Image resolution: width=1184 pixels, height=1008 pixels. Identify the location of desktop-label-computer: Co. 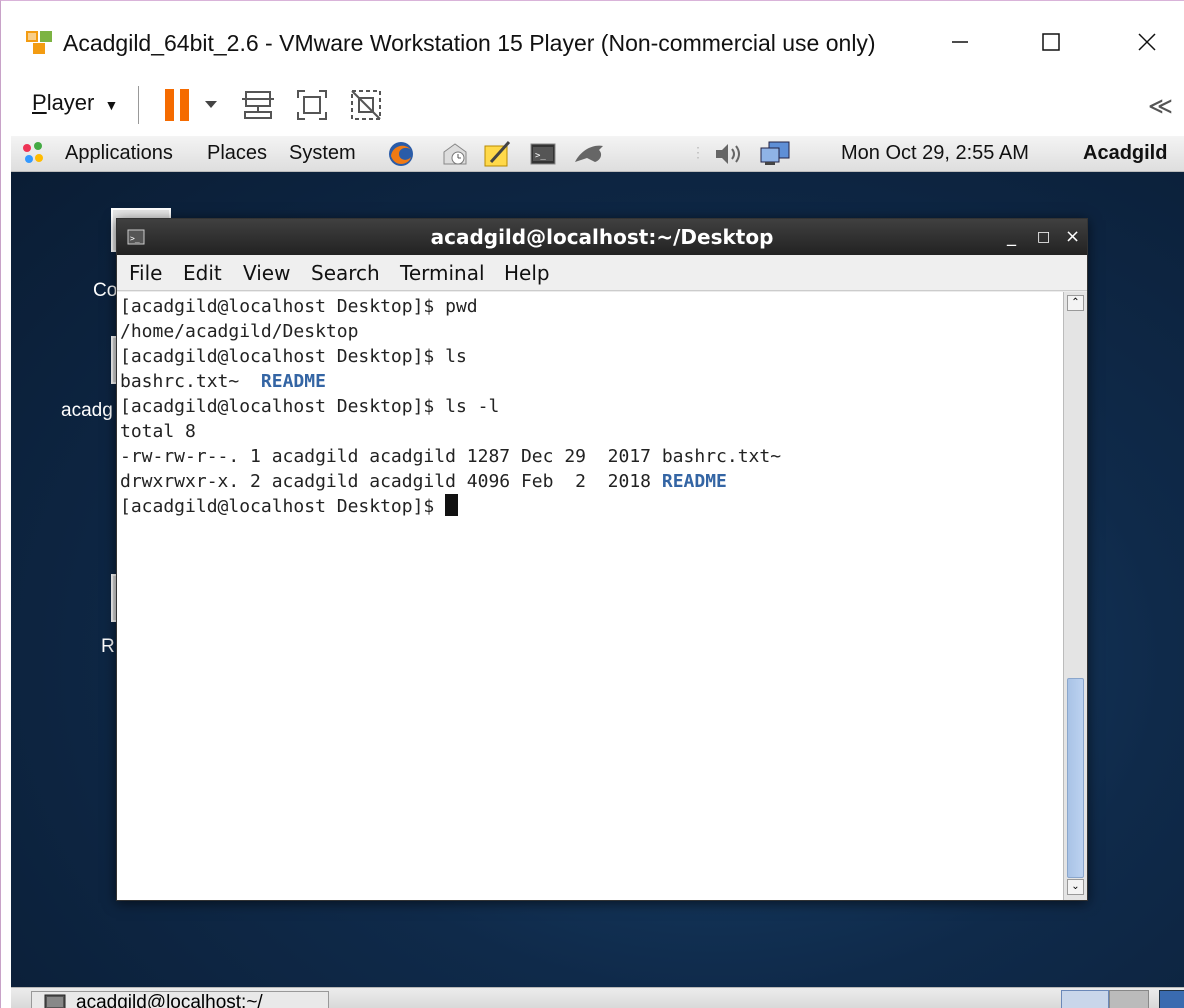
(105, 290).